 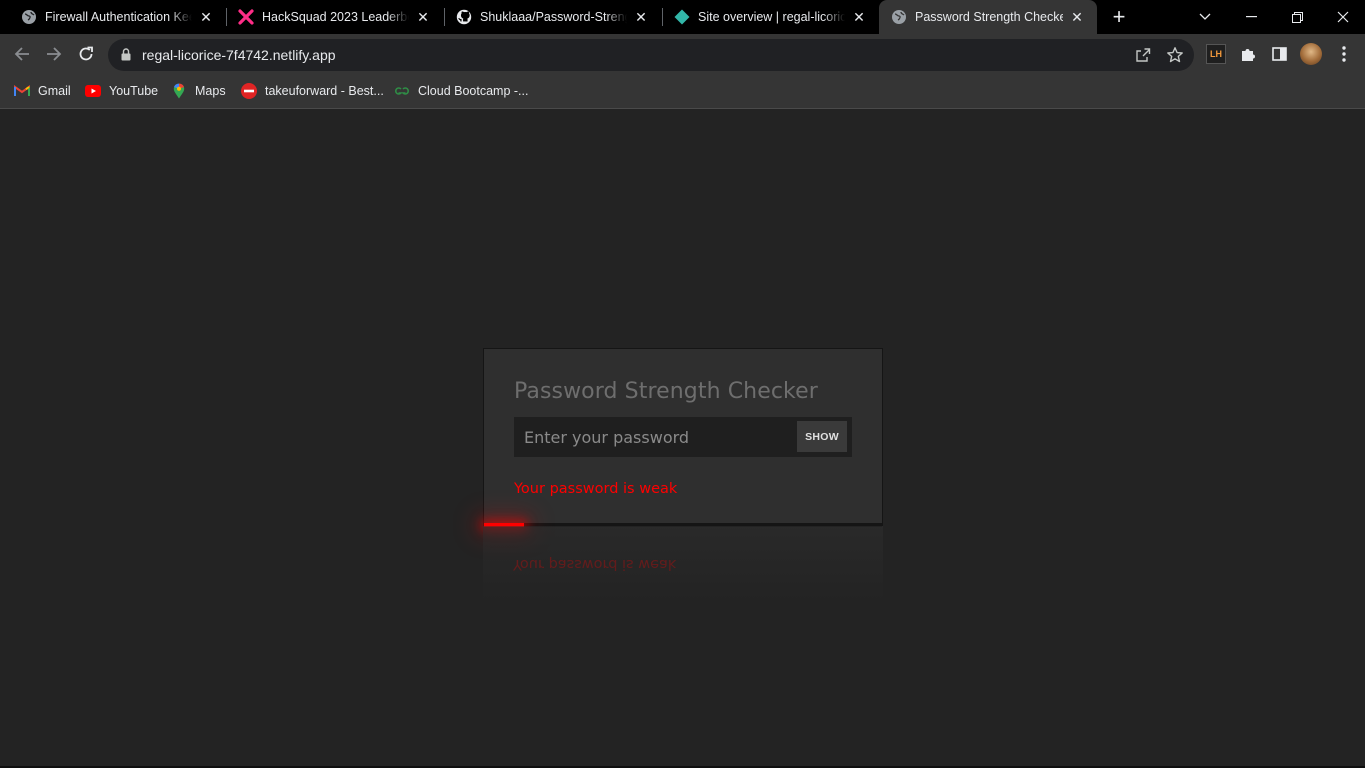 I want to click on restore-button, so click(x=1297, y=17).